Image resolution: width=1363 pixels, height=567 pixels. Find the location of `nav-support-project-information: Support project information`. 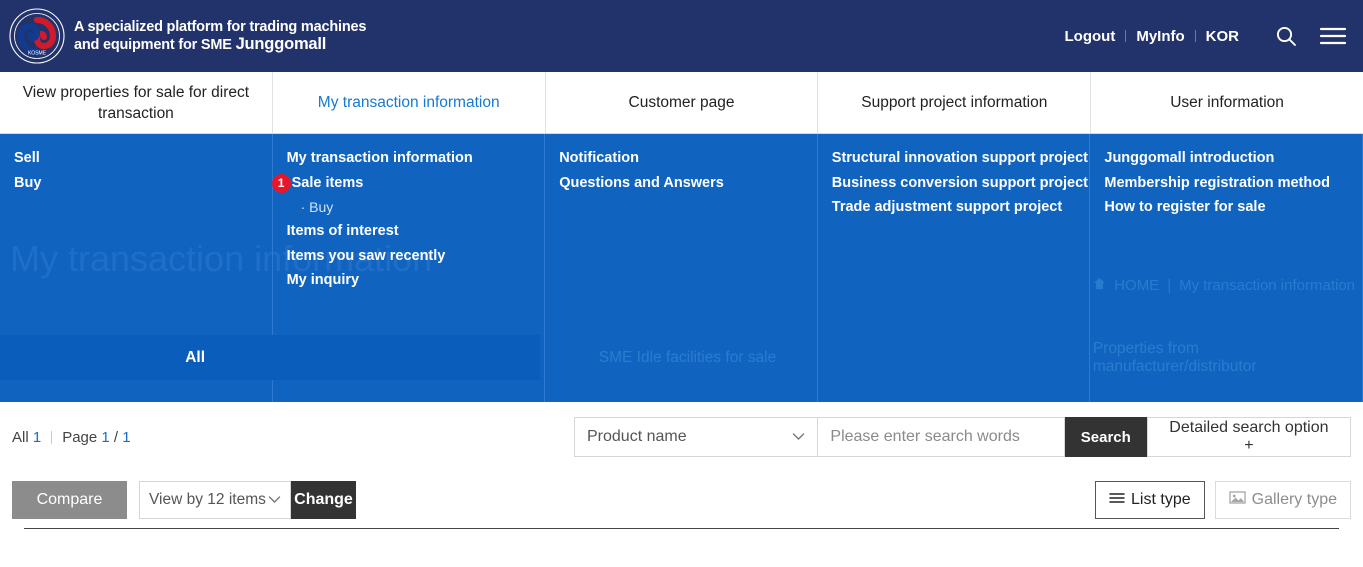

nav-support-project-information: Support project information is located at coordinates (955, 102).